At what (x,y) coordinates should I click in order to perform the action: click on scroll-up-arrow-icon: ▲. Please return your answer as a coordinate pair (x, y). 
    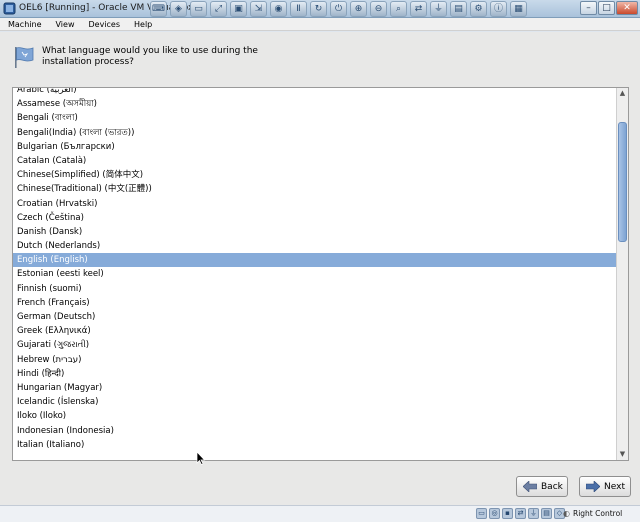
    Looking at the image, I should click on (622, 93).